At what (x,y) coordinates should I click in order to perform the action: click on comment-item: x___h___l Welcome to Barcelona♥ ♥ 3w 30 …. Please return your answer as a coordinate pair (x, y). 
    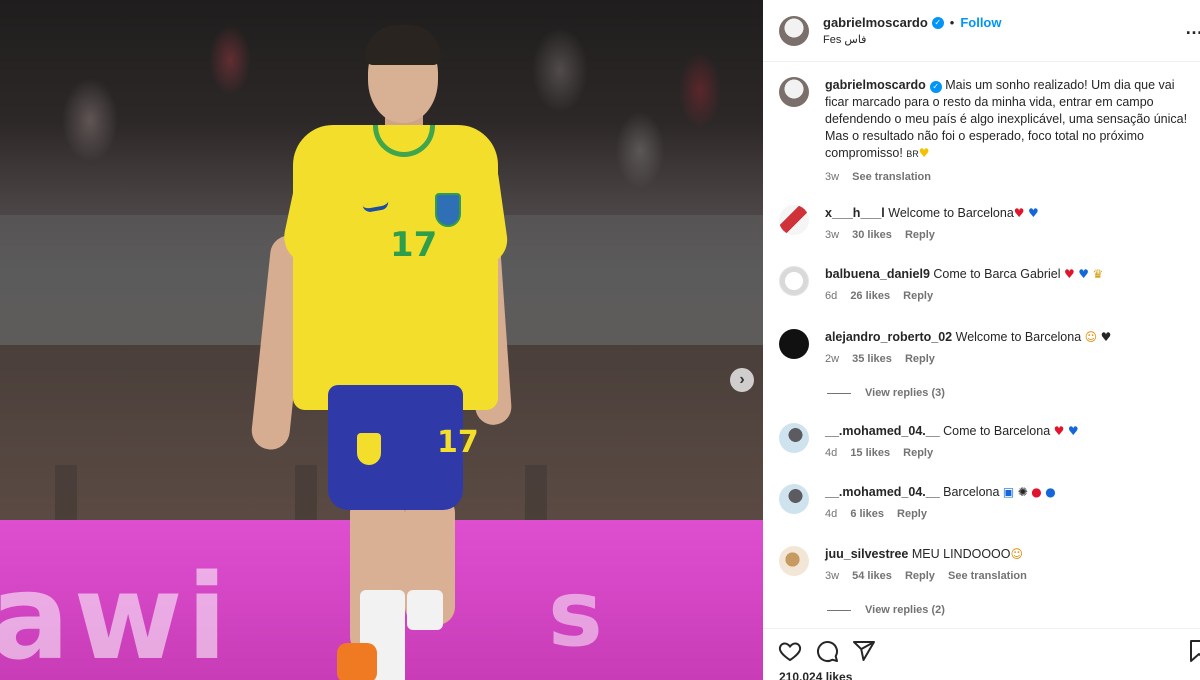
    Looking at the image, I should click on (986, 224).